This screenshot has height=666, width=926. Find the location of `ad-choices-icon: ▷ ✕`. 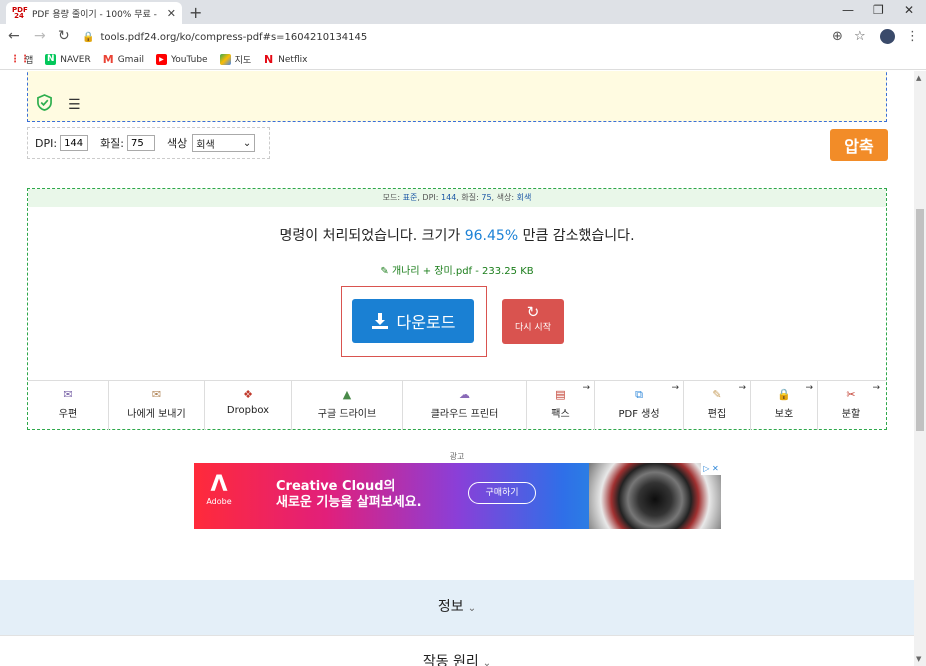

ad-choices-icon: ▷ ✕ is located at coordinates (711, 469).